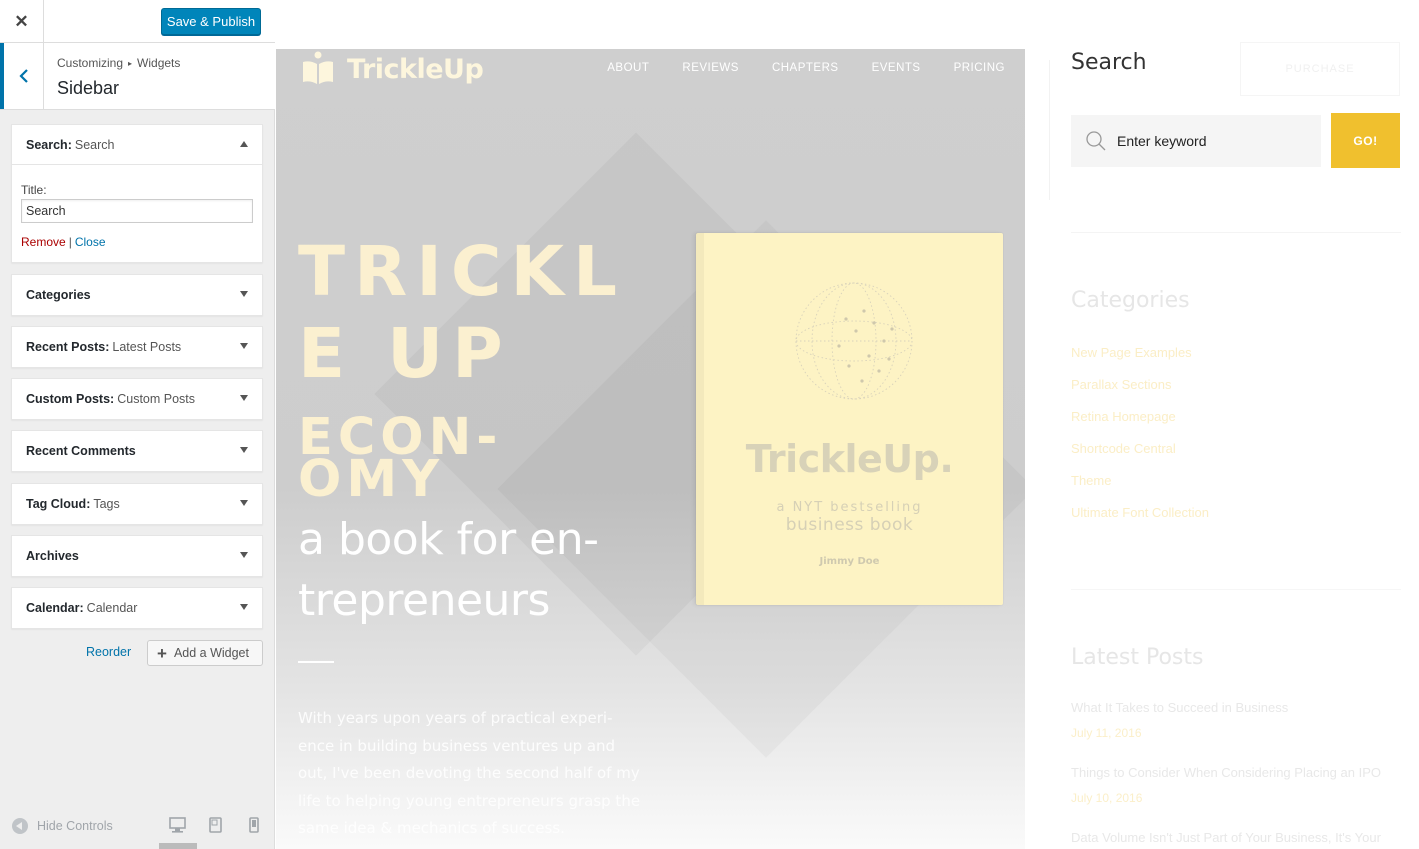 The height and width of the screenshot is (849, 1419). Describe the element at coordinates (1179, 707) in the screenshot. I see `post-link: What It Takes to Succeed in Business` at that location.